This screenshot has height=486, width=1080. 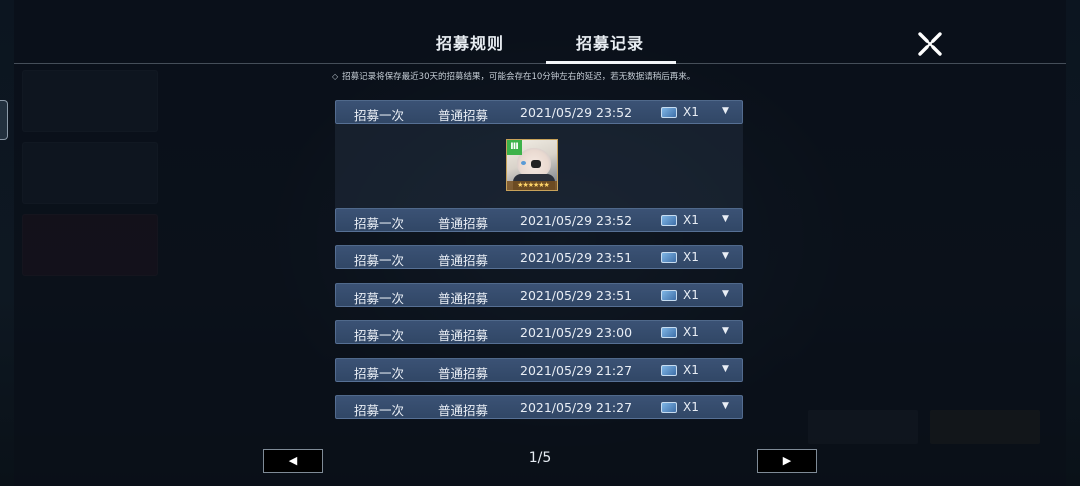 I want to click on prev-page-button: ◀, so click(x=293, y=461).